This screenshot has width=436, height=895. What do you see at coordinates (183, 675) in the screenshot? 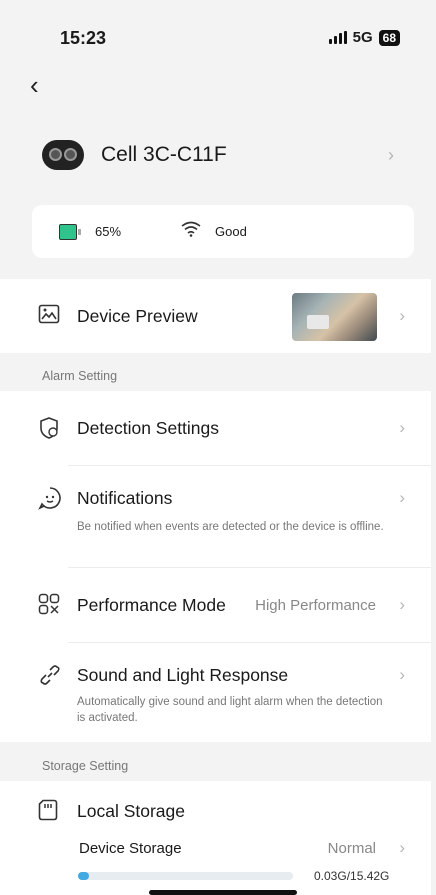
I see `sound-light-response-label: Sound and Light Response` at bounding box center [183, 675].